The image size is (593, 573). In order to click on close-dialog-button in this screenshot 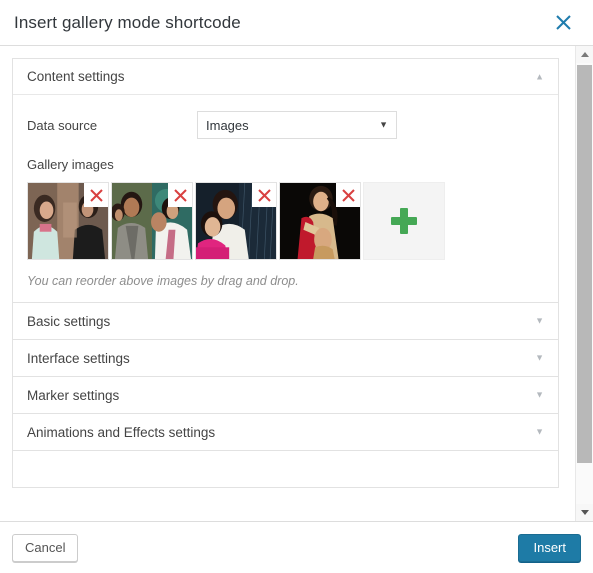, I will do `click(563, 22)`.